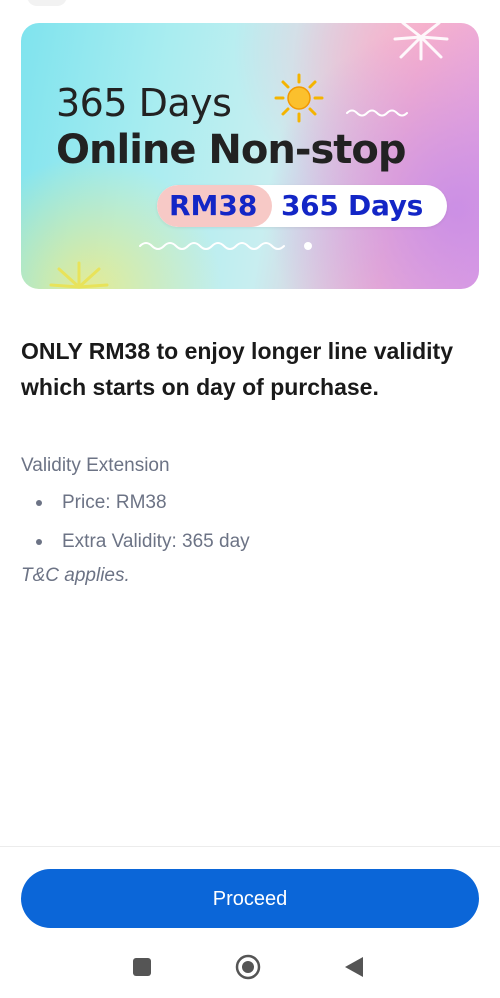 The height and width of the screenshot is (998, 500). I want to click on price-badge-days: 365 Days, so click(352, 205).